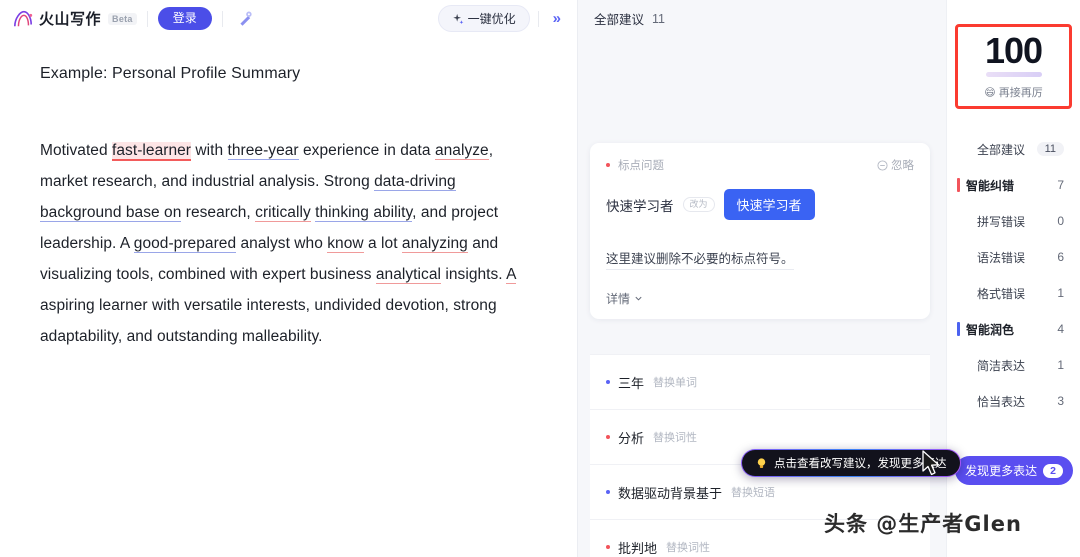 The image size is (1080, 557). Describe the element at coordinates (1013, 50) in the screenshot. I see `score-value: 100` at that location.